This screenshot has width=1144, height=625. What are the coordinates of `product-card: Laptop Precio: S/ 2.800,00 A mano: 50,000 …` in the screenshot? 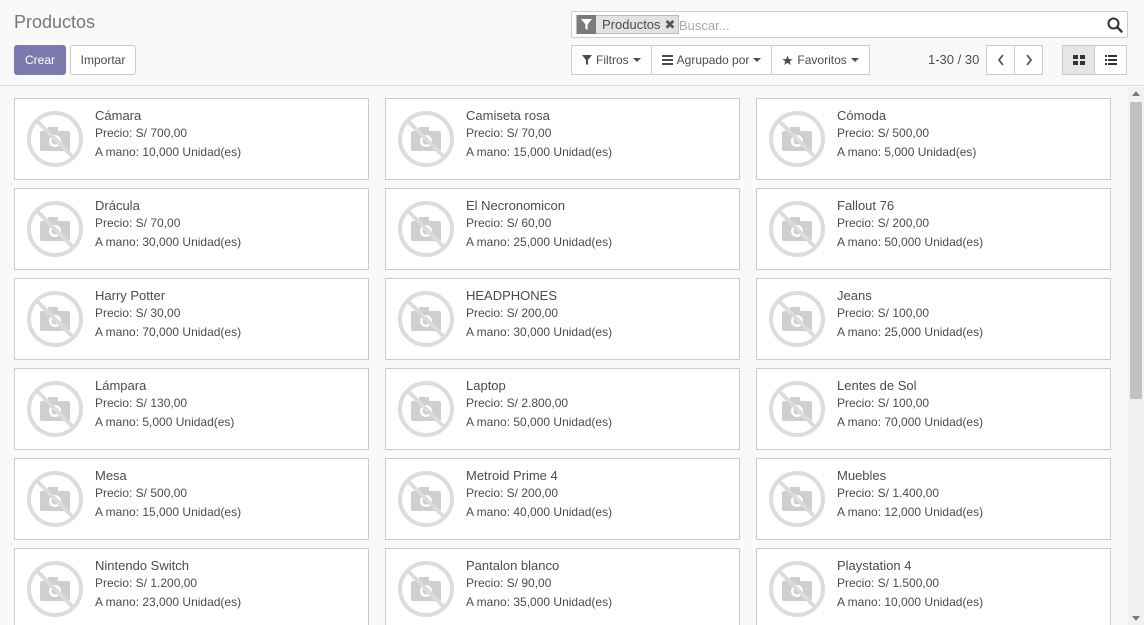 It's located at (562, 409).